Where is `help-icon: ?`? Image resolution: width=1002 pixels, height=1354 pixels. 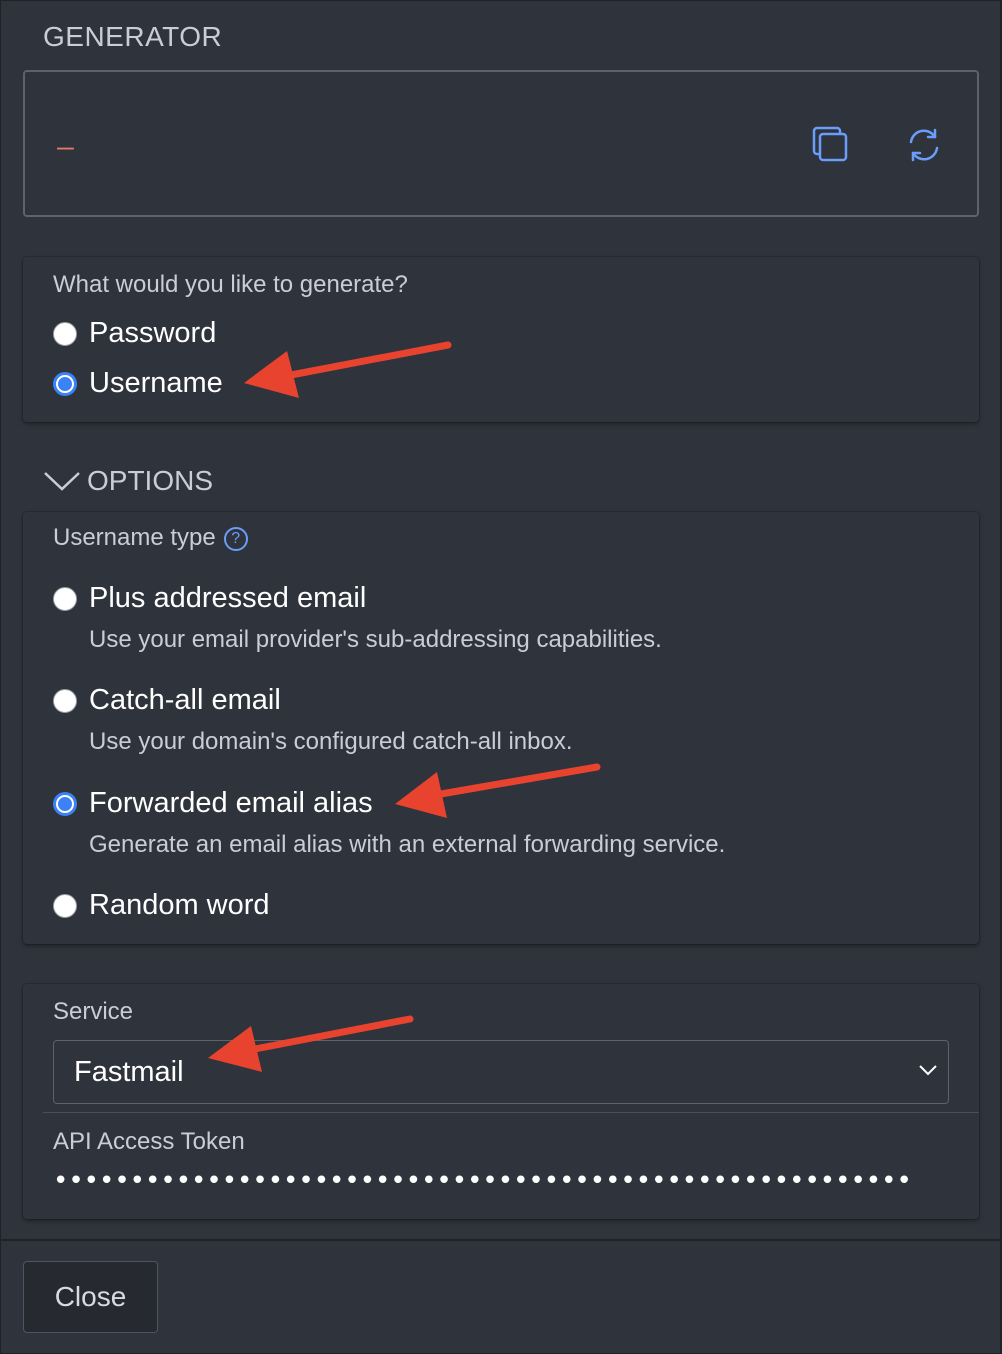
help-icon: ? is located at coordinates (235, 538).